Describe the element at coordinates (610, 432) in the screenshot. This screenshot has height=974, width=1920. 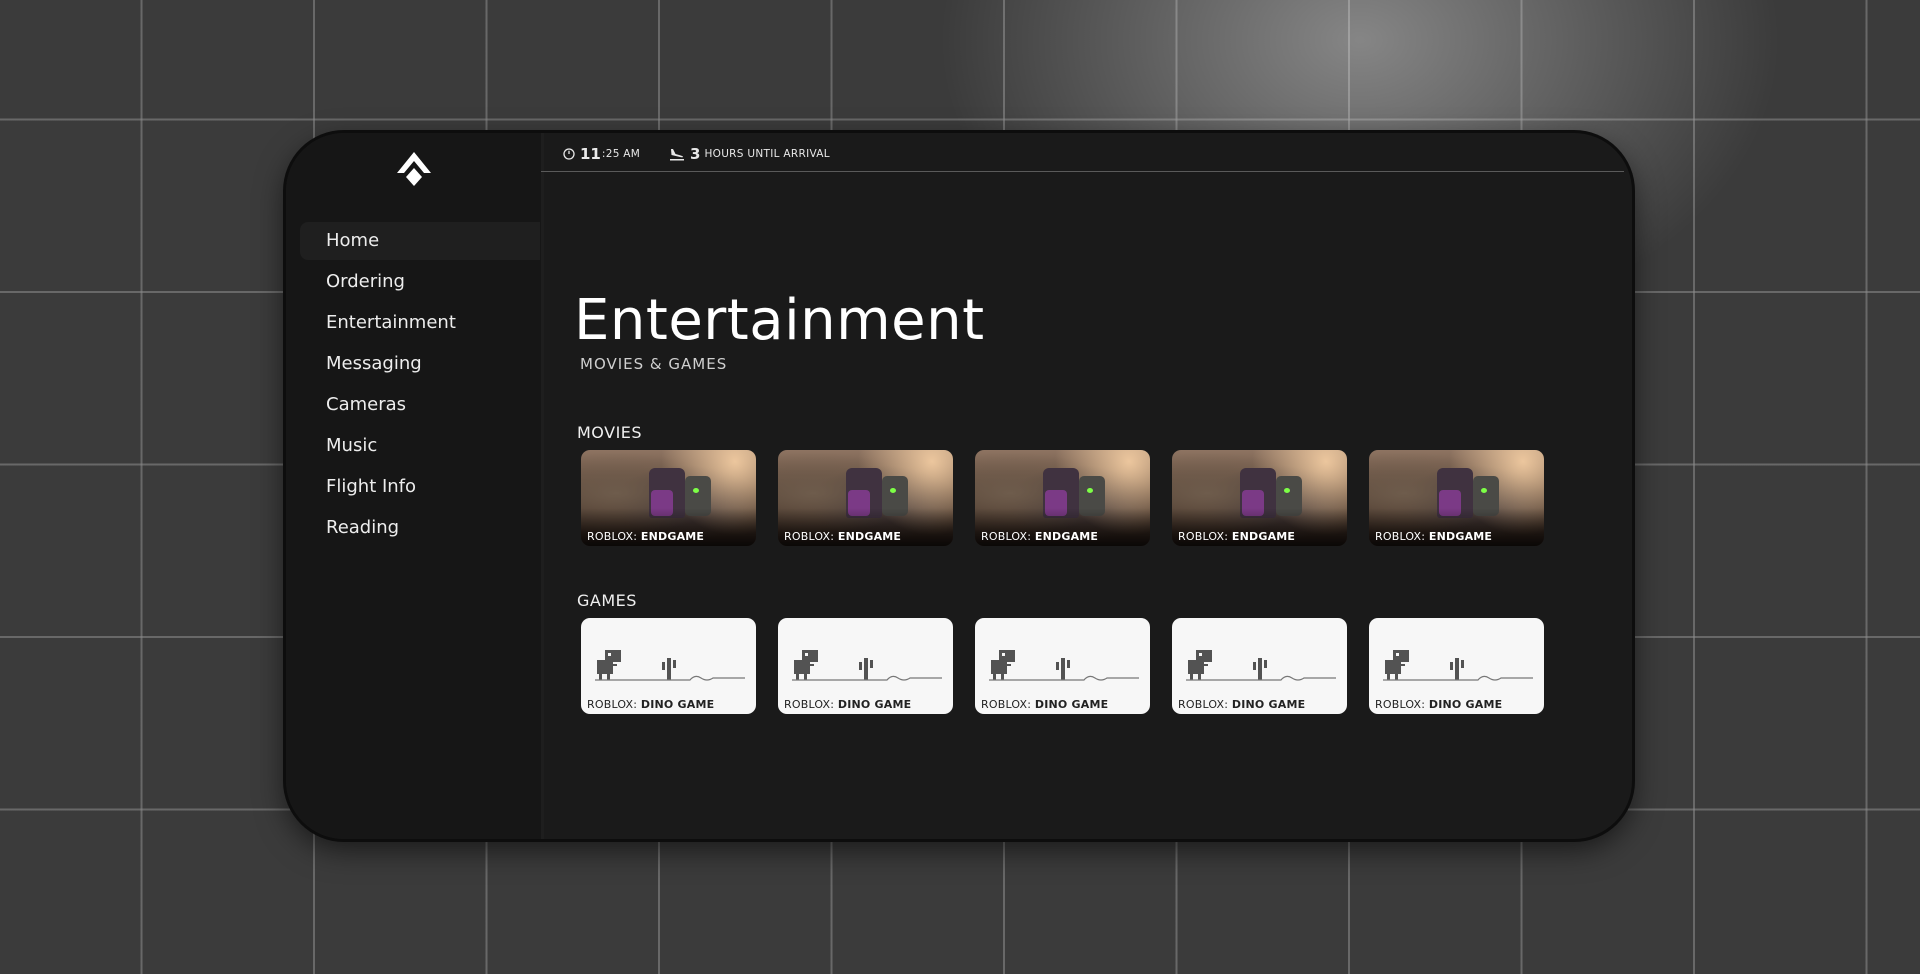
I see `movies-section-title: MOVIES` at that location.